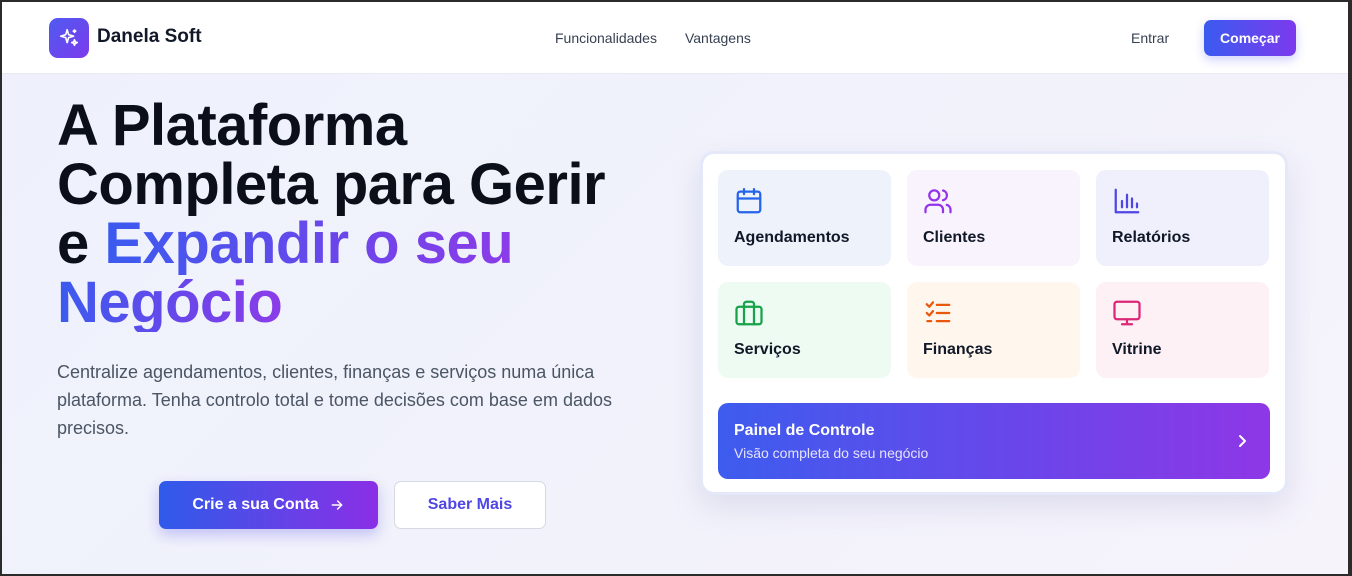 This screenshot has width=1352, height=576. Describe the element at coordinates (749, 201) in the screenshot. I see `calendar-icon` at that location.